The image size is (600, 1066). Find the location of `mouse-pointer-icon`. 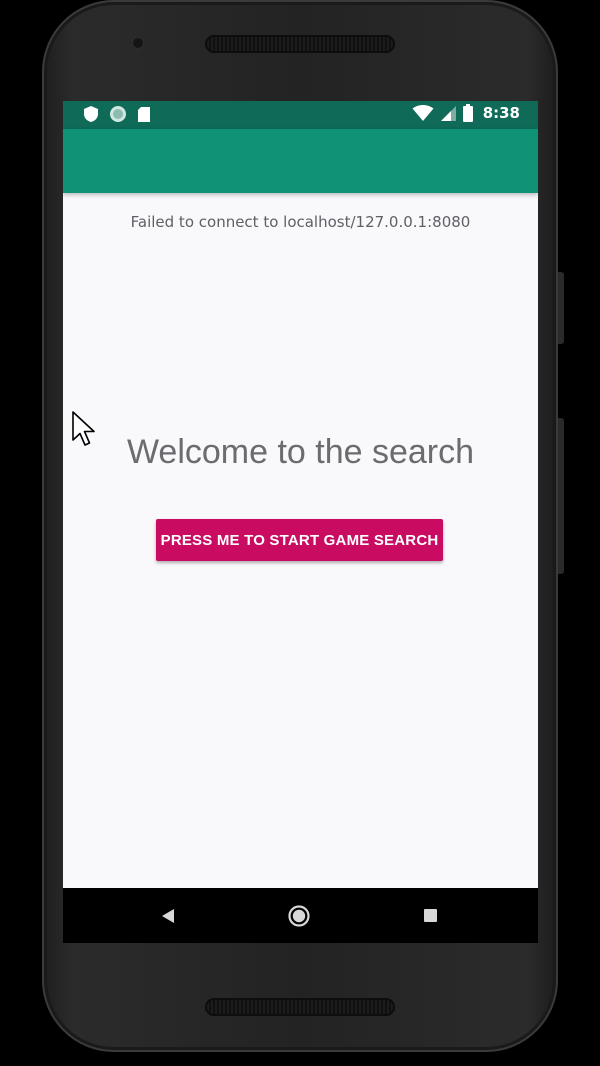

mouse-pointer-icon is located at coordinates (83, 428).